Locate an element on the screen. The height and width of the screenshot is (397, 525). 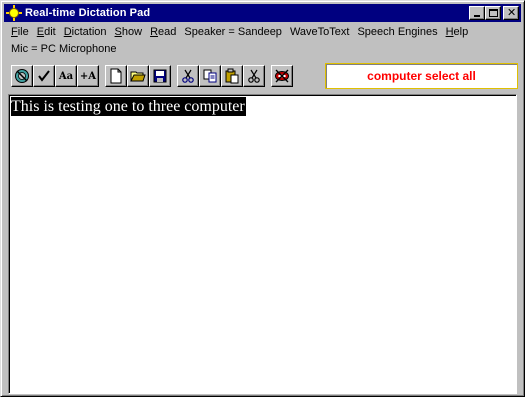
open-folder-icon is located at coordinates (138, 76).